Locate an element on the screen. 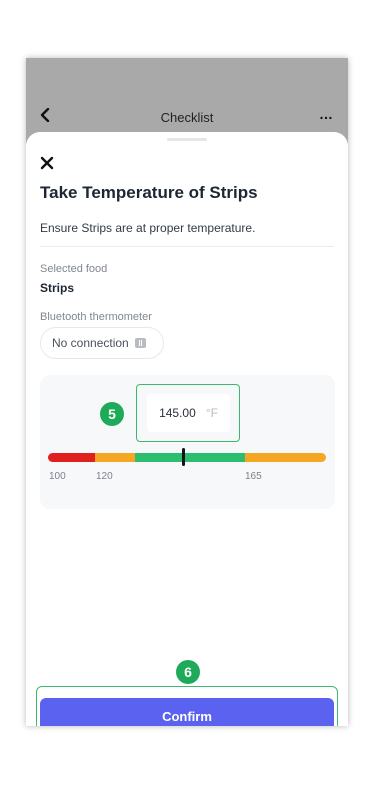 This screenshot has width=375, height=812. step-badge-6: 6 is located at coordinates (188, 672).